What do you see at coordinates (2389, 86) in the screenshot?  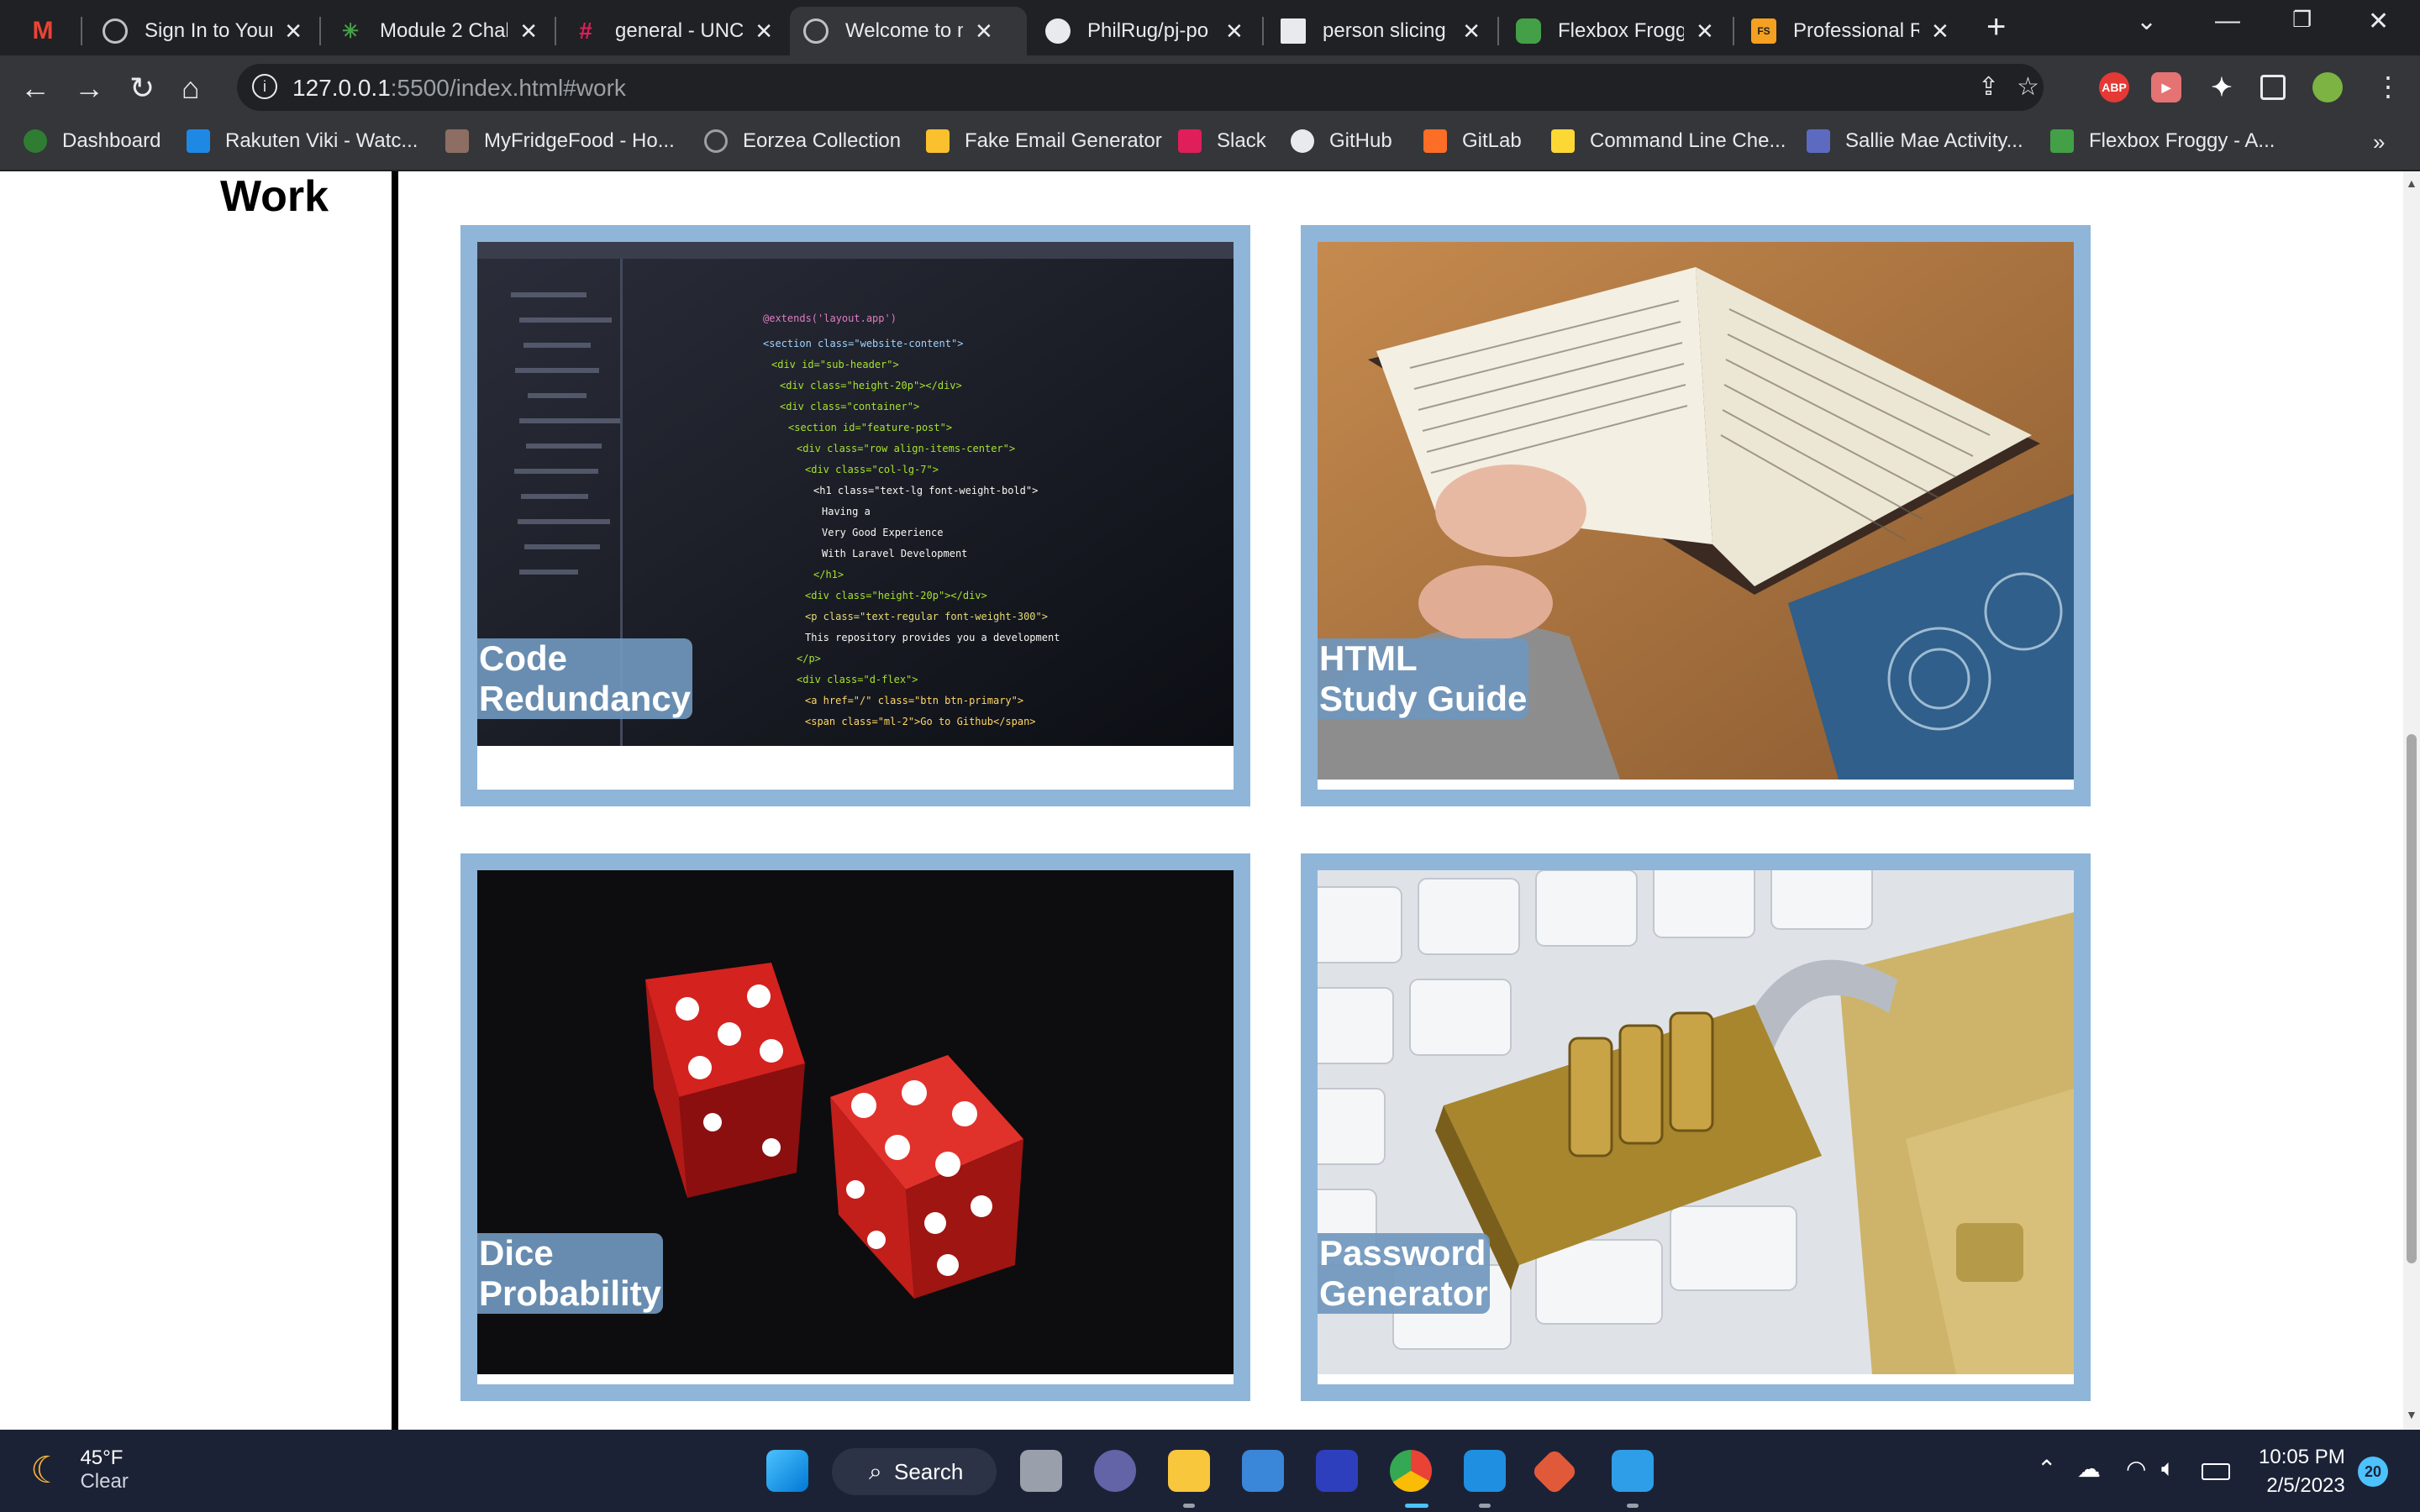 I see `menu-kebab-icon: ⋮` at bounding box center [2389, 86].